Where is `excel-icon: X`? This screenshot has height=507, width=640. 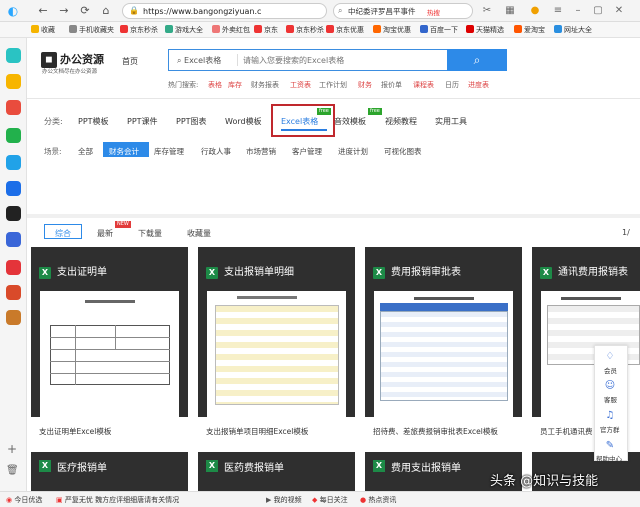 excel-icon: X is located at coordinates (45, 466).